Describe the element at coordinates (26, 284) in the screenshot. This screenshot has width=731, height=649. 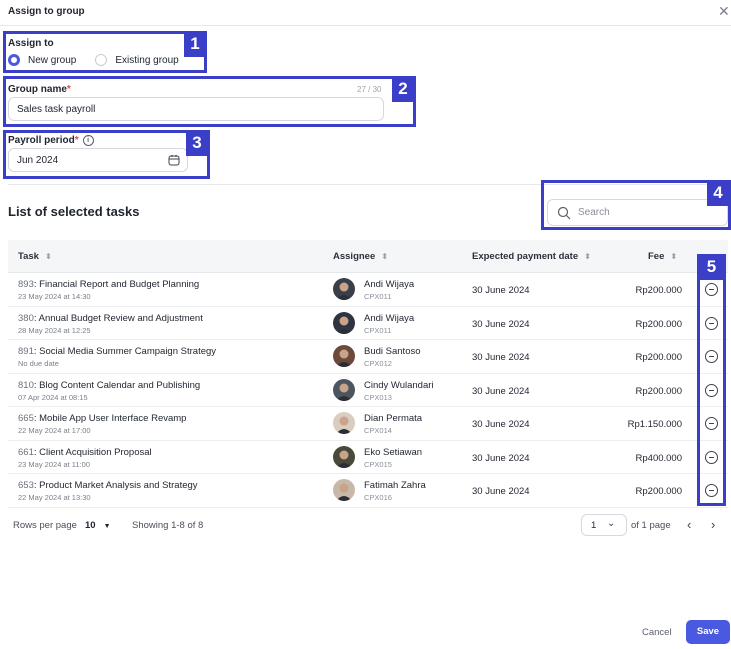
I see `task-id: 893` at that location.